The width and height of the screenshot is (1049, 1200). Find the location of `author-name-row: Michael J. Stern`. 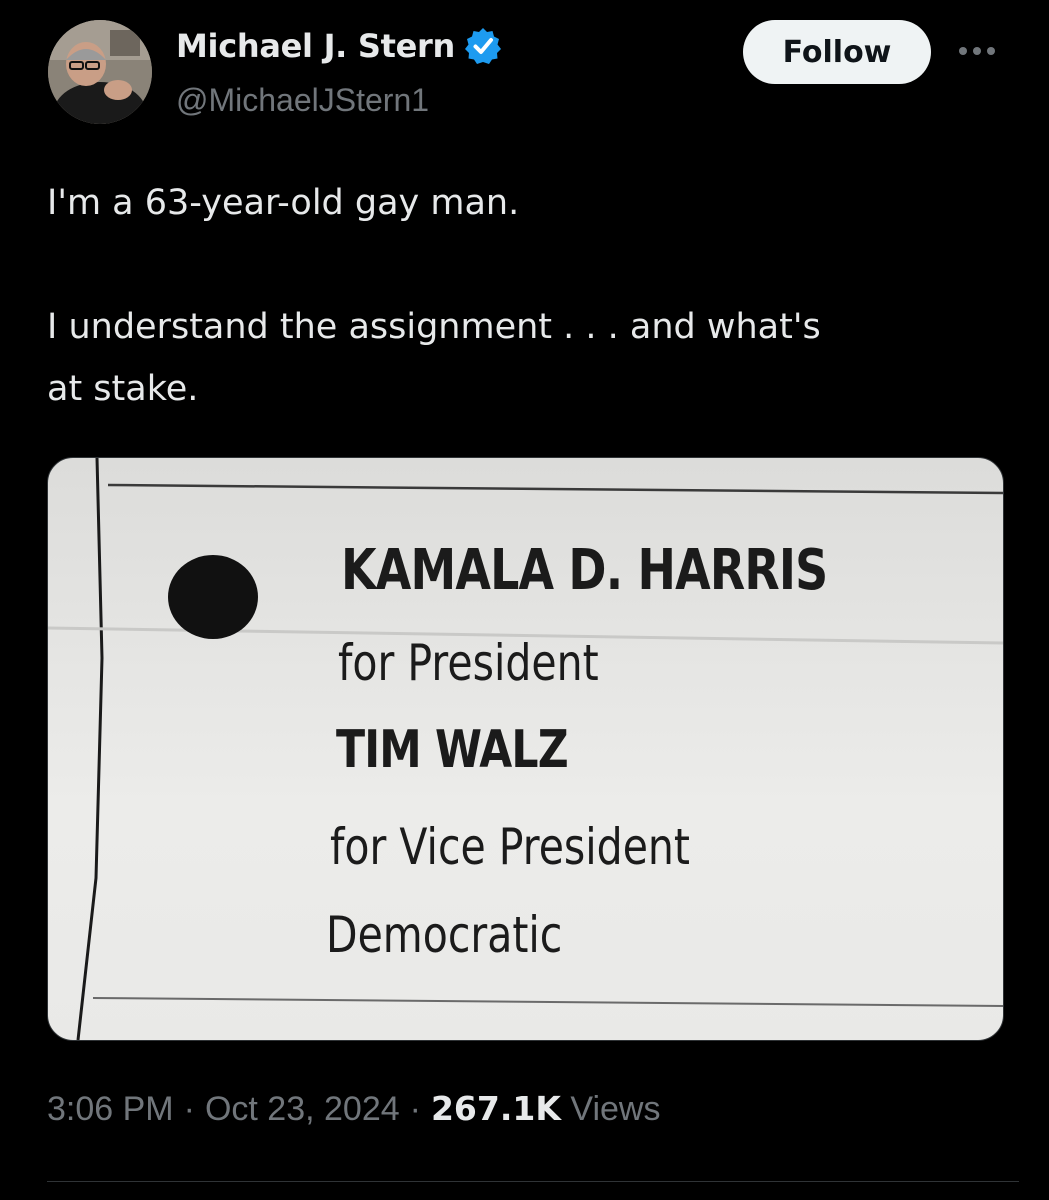

author-name-row: Michael J. Stern is located at coordinates (339, 46).